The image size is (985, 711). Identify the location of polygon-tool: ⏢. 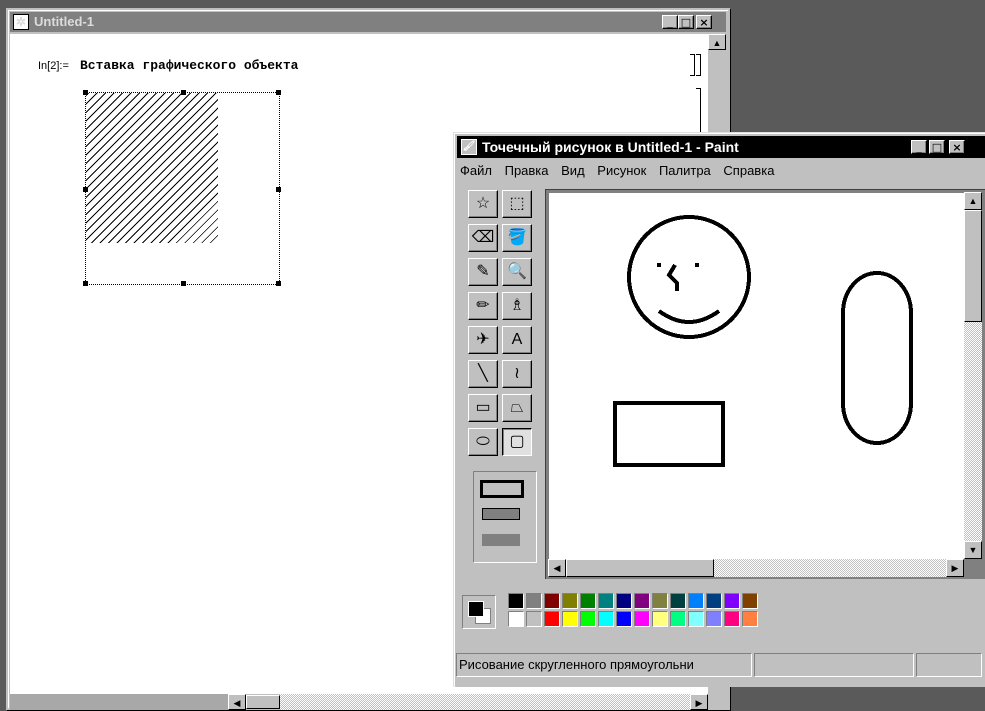
(517, 408).